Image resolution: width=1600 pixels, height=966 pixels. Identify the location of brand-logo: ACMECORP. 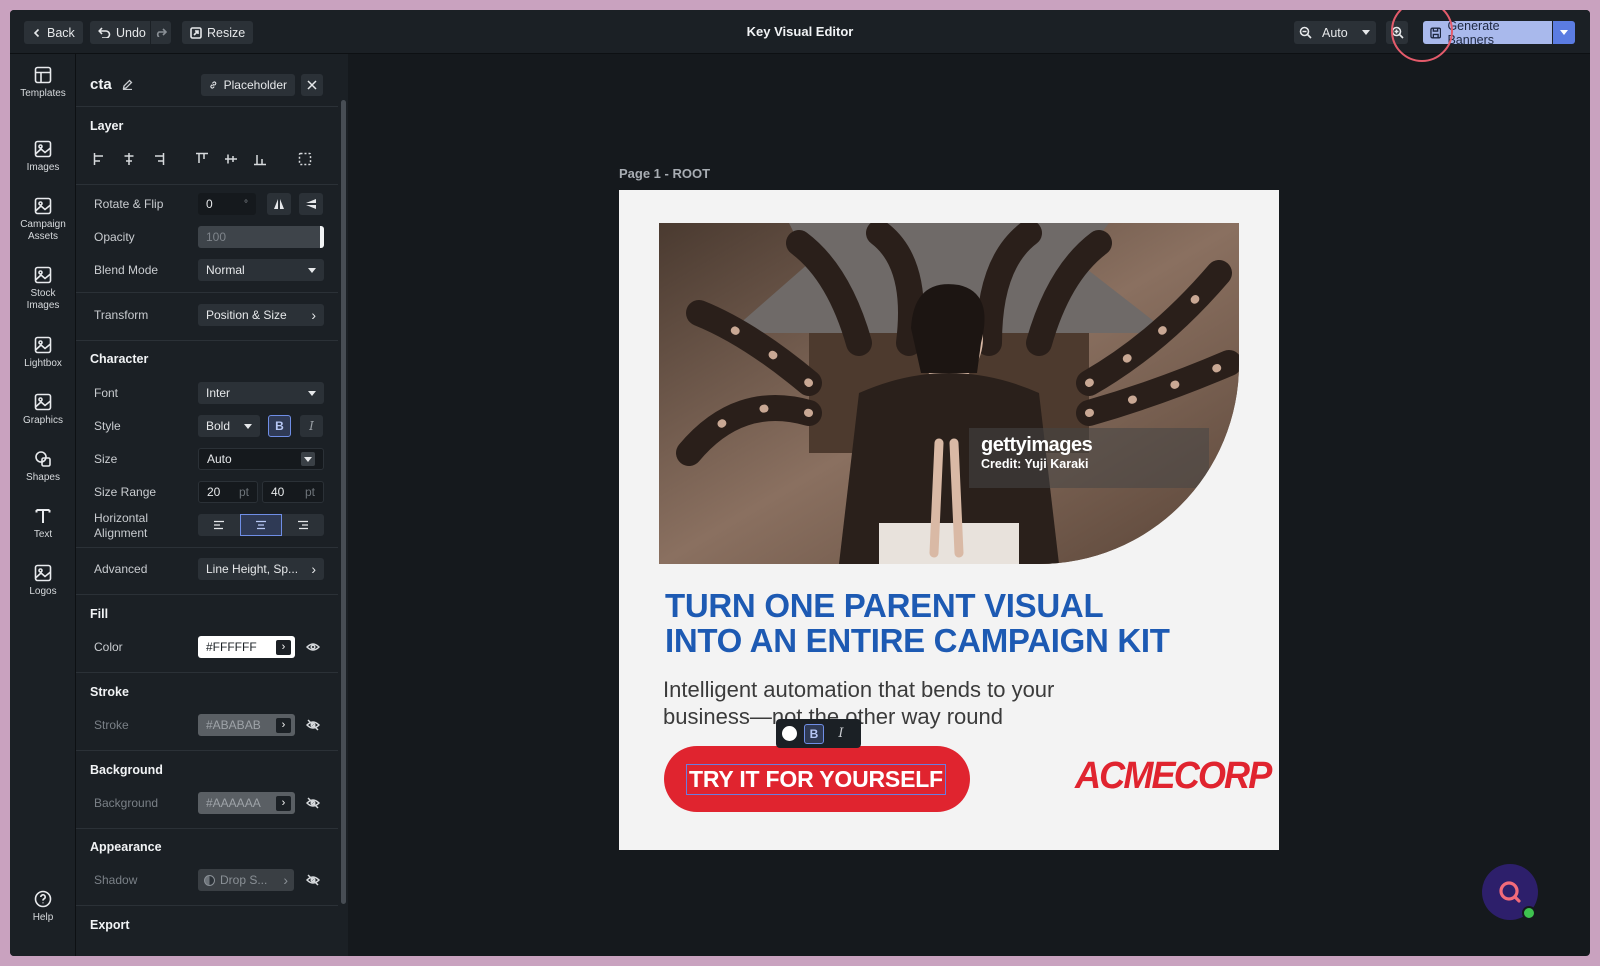
(1173, 776).